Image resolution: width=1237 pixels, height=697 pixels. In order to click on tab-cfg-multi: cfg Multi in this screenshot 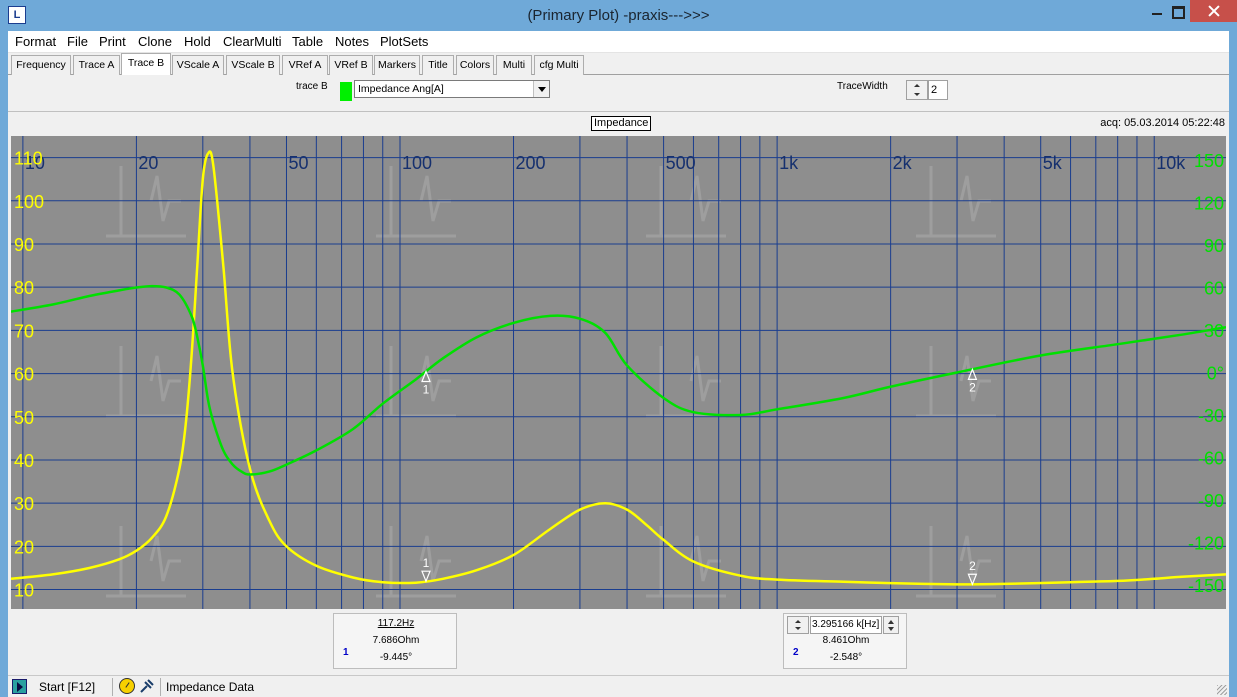, I will do `click(559, 65)`.